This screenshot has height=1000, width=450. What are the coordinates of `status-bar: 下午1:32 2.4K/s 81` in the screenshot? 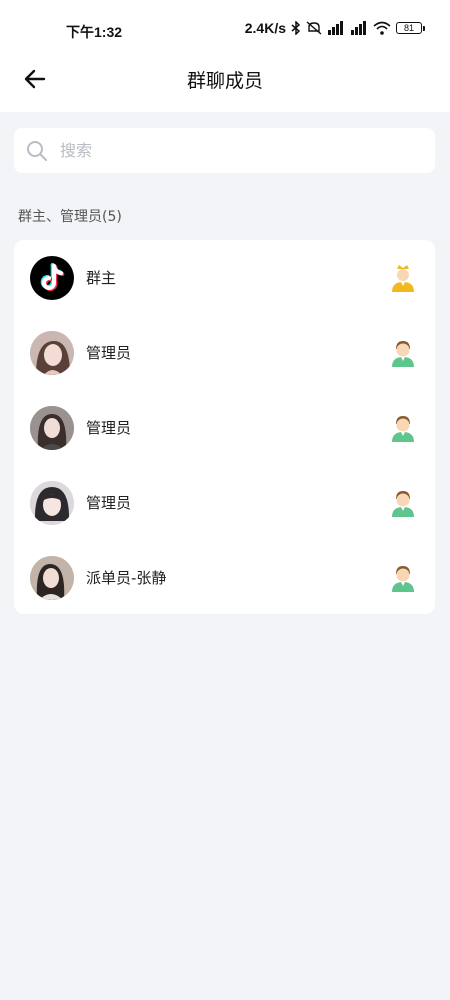 It's located at (225, 30).